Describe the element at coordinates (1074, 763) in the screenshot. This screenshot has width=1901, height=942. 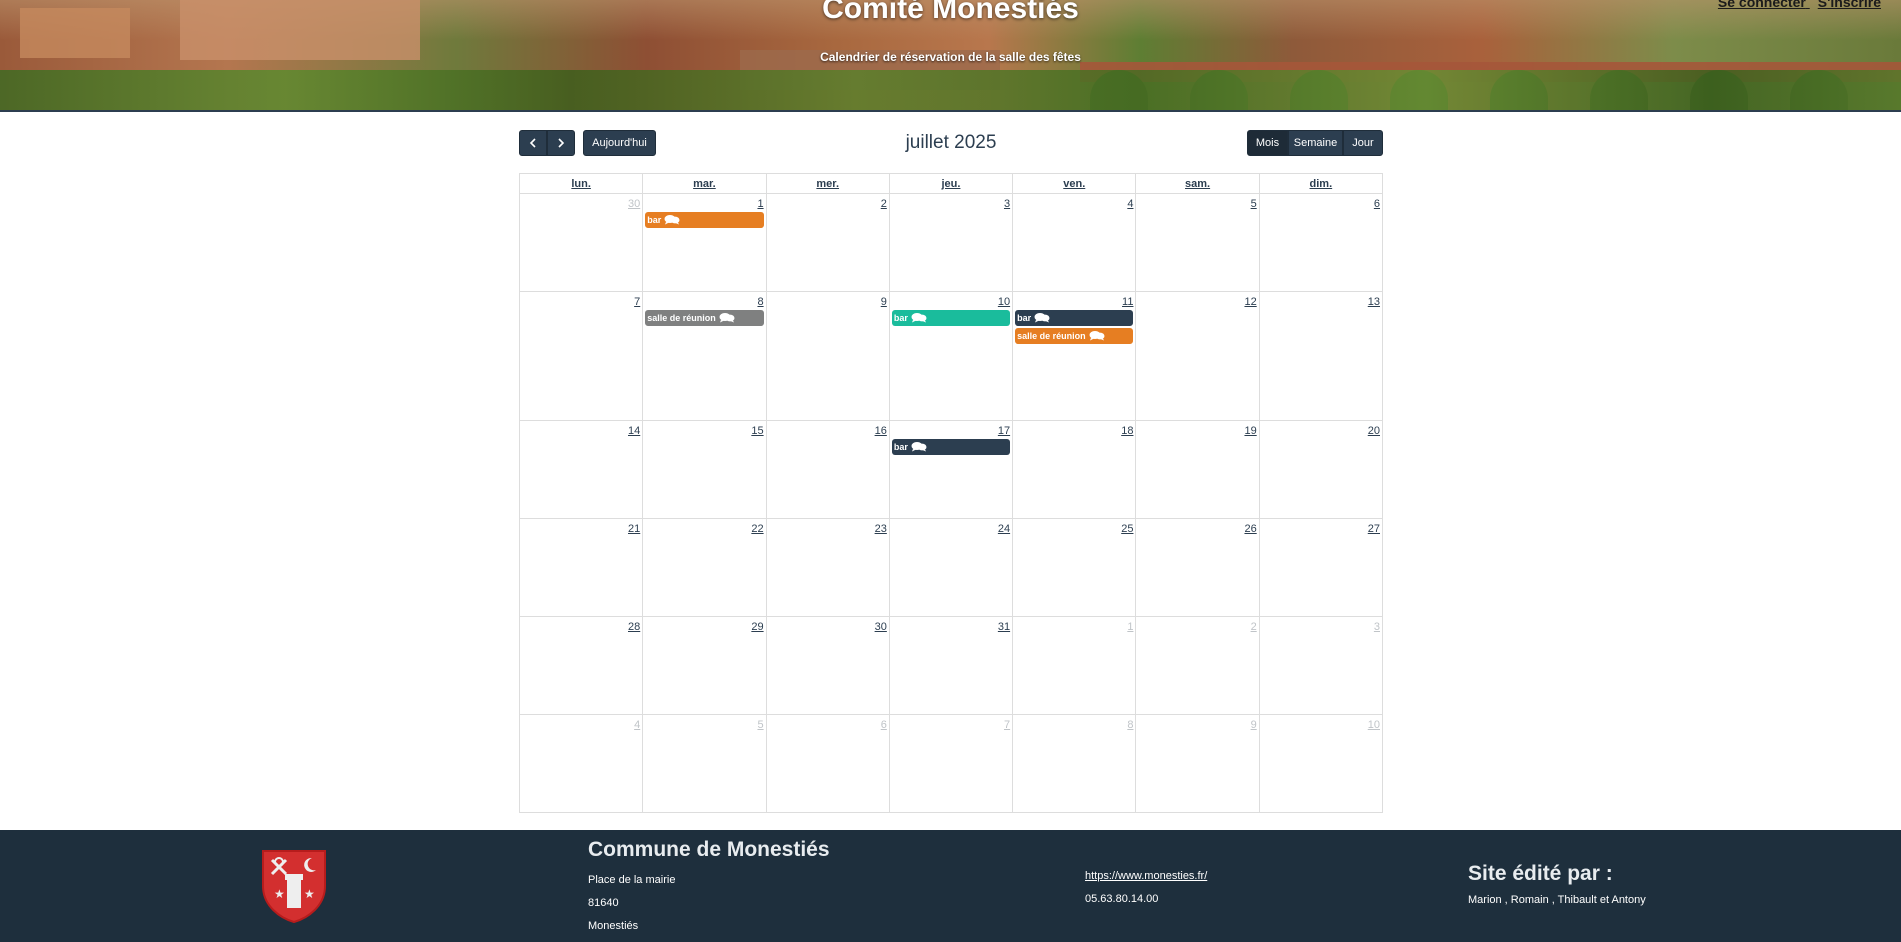
I see `day-cell: 8` at that location.